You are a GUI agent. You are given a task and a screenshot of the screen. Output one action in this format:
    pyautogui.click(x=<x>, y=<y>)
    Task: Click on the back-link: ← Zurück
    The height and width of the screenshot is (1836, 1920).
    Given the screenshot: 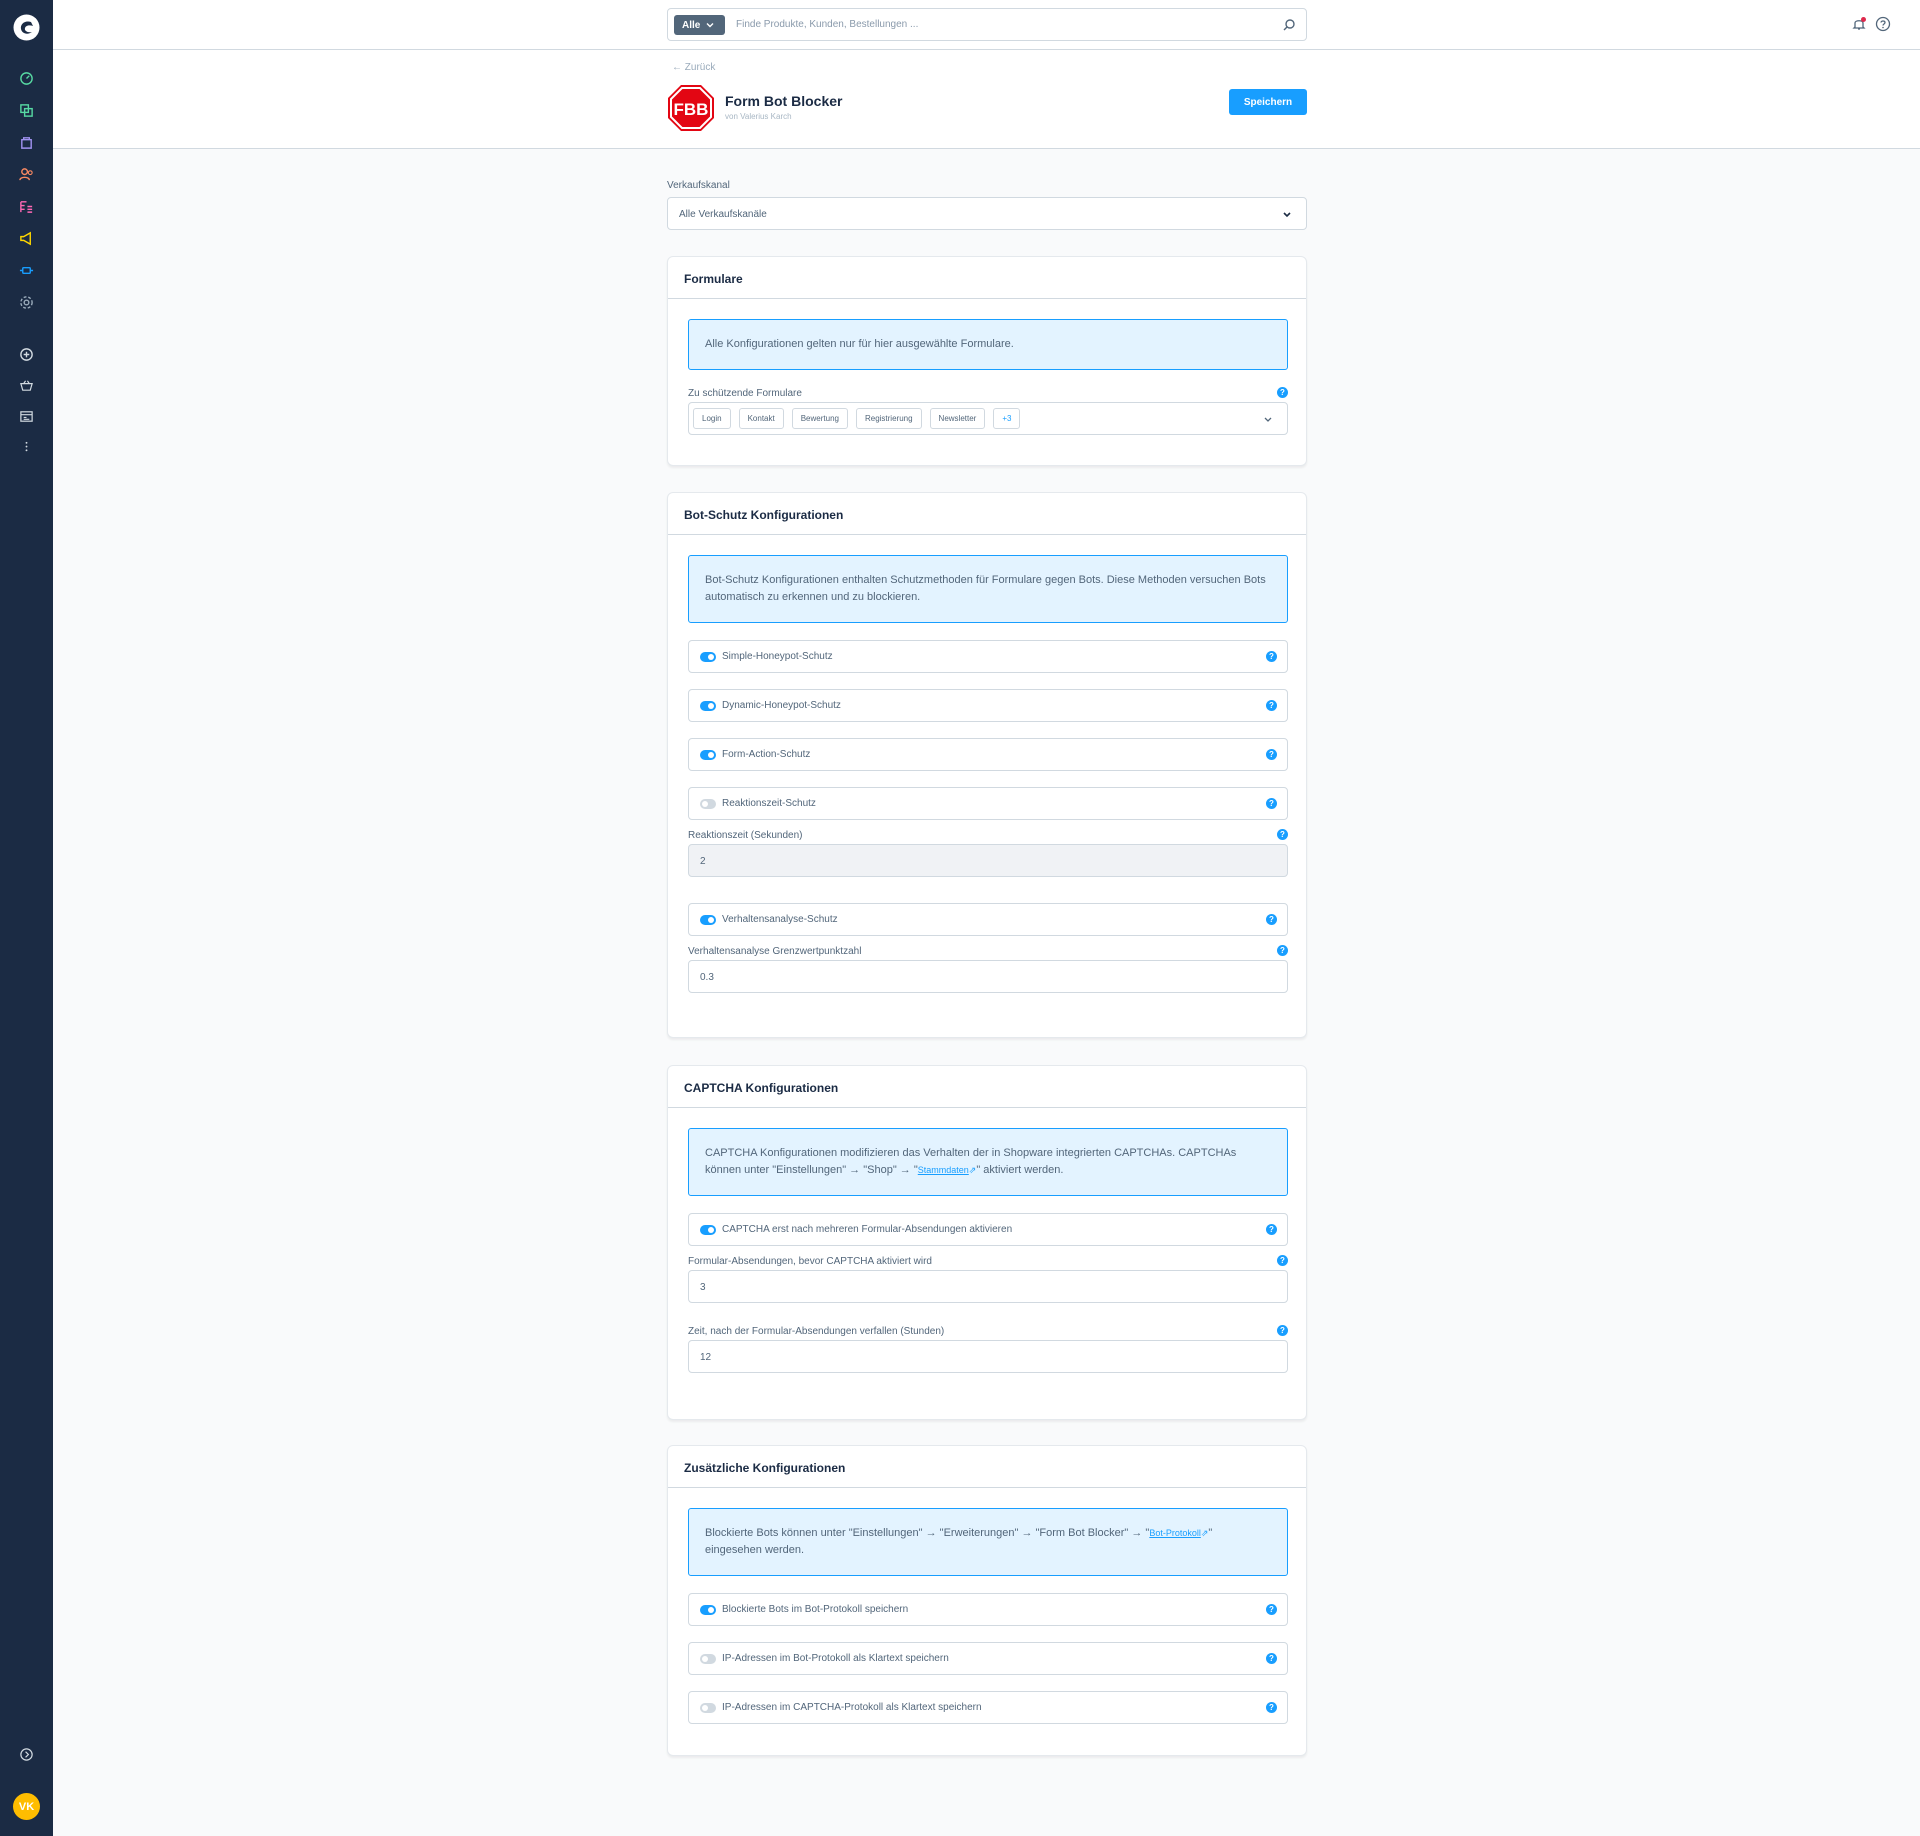 What is the action you would take?
    pyautogui.click(x=693, y=67)
    